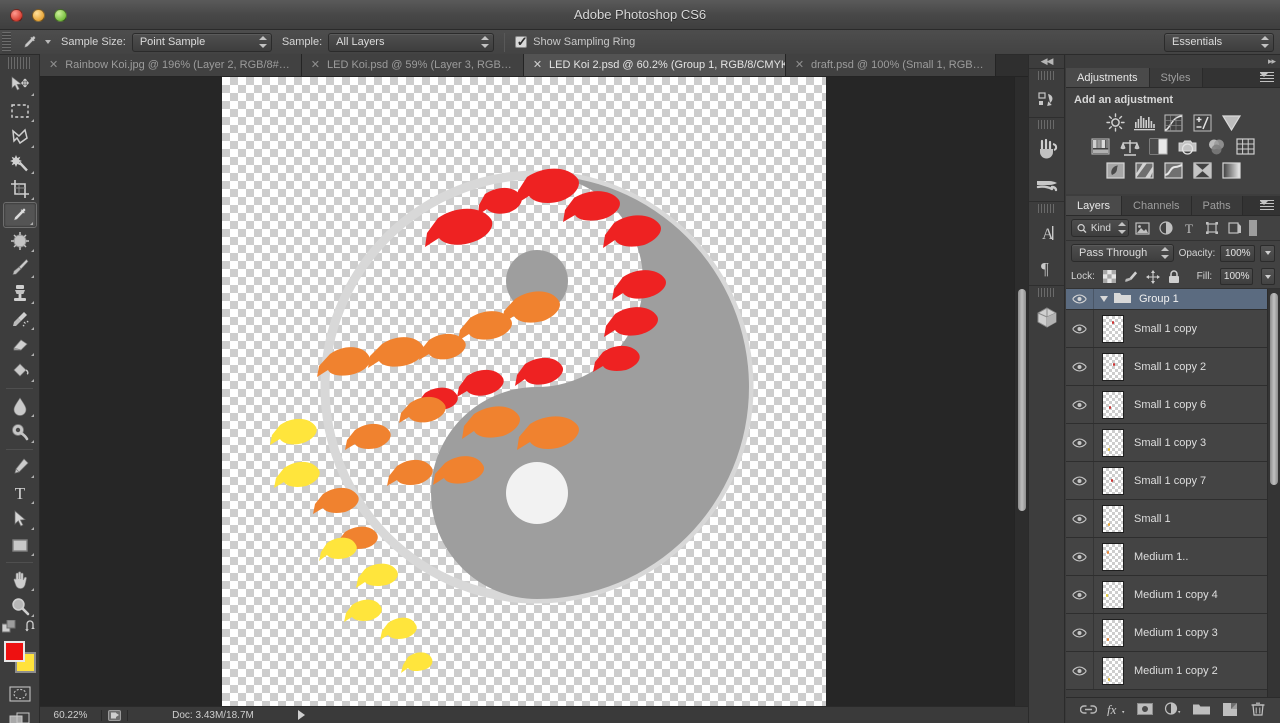 The height and width of the screenshot is (723, 1280). Describe the element at coordinates (1202, 170) in the screenshot. I see `selective-color-icon` at that location.